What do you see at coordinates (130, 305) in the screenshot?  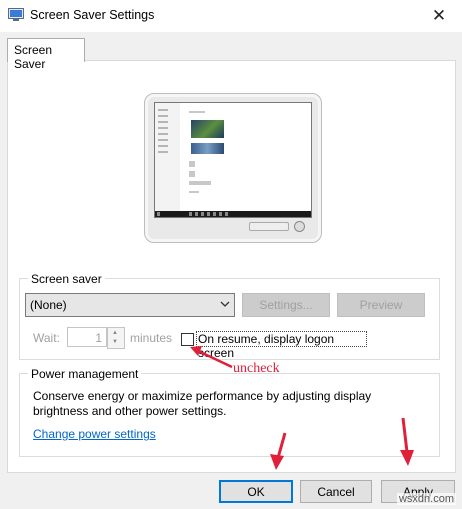 I see `screen-saver-select: (None)` at bounding box center [130, 305].